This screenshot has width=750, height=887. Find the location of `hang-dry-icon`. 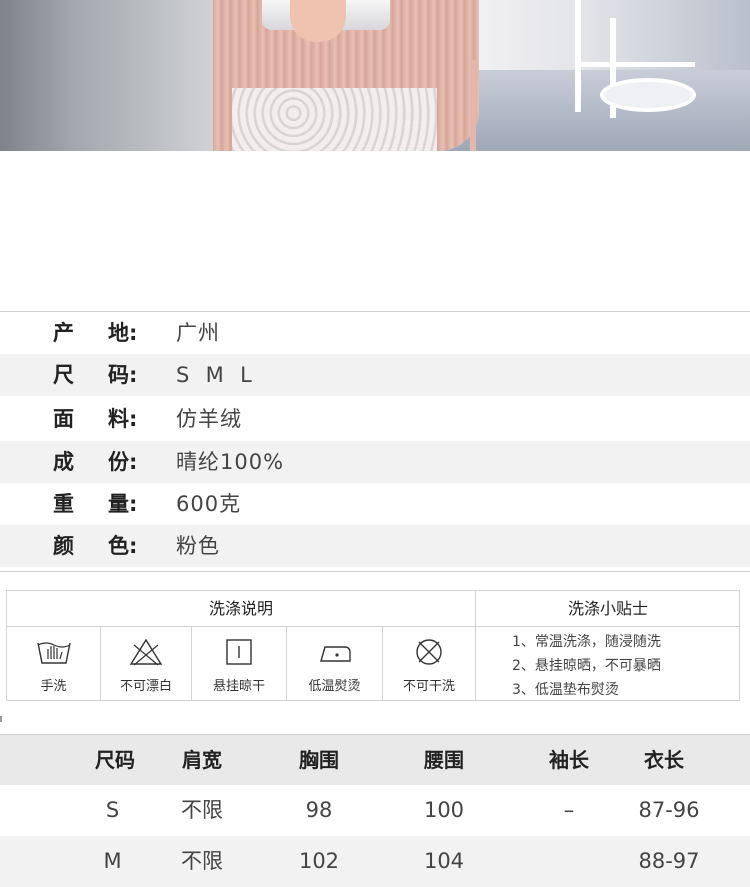

hang-dry-icon is located at coordinates (239, 652).